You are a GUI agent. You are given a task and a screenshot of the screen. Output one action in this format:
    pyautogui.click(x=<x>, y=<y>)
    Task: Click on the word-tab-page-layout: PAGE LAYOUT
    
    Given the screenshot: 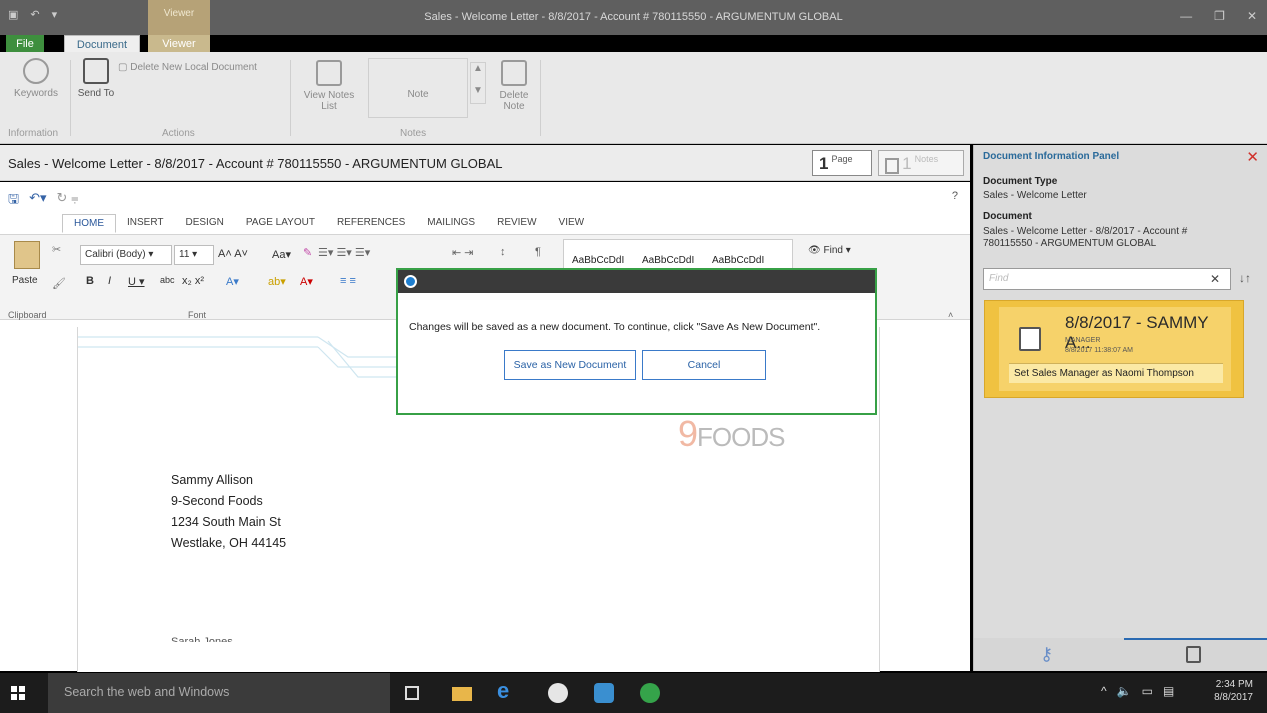 What is the action you would take?
    pyautogui.click(x=280, y=223)
    